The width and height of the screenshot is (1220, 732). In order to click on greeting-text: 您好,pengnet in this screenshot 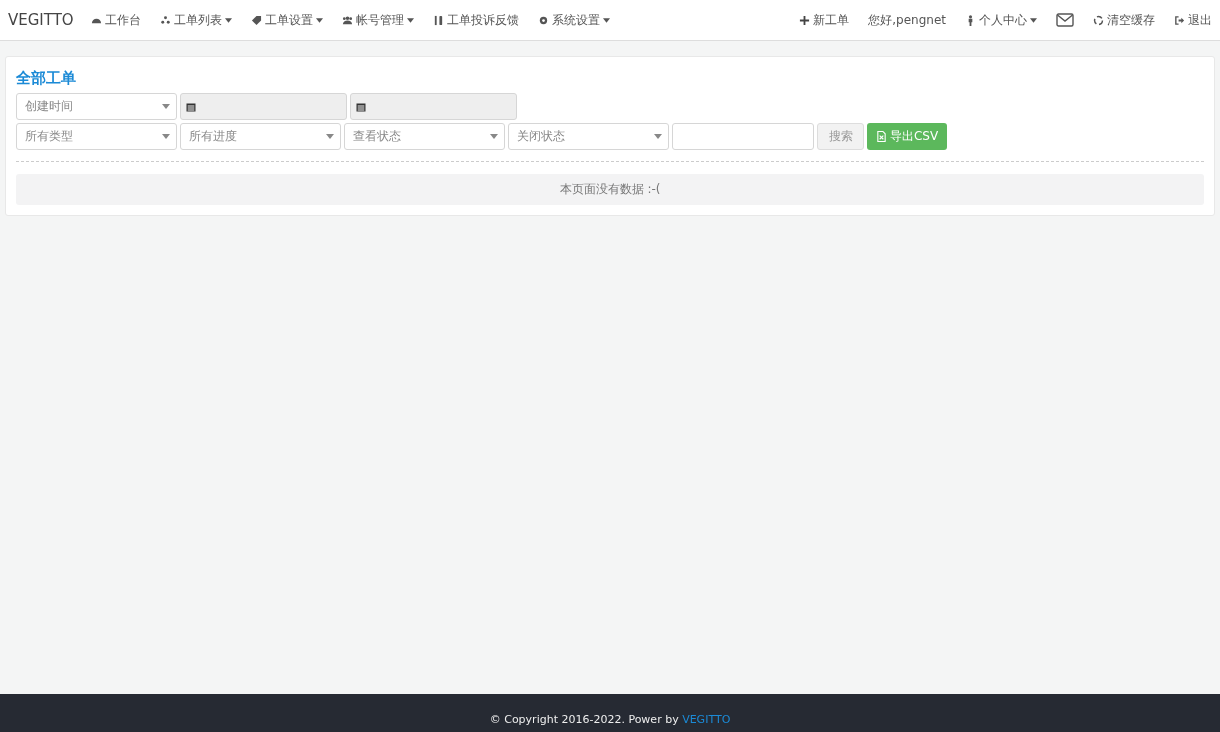, I will do `click(907, 20)`.